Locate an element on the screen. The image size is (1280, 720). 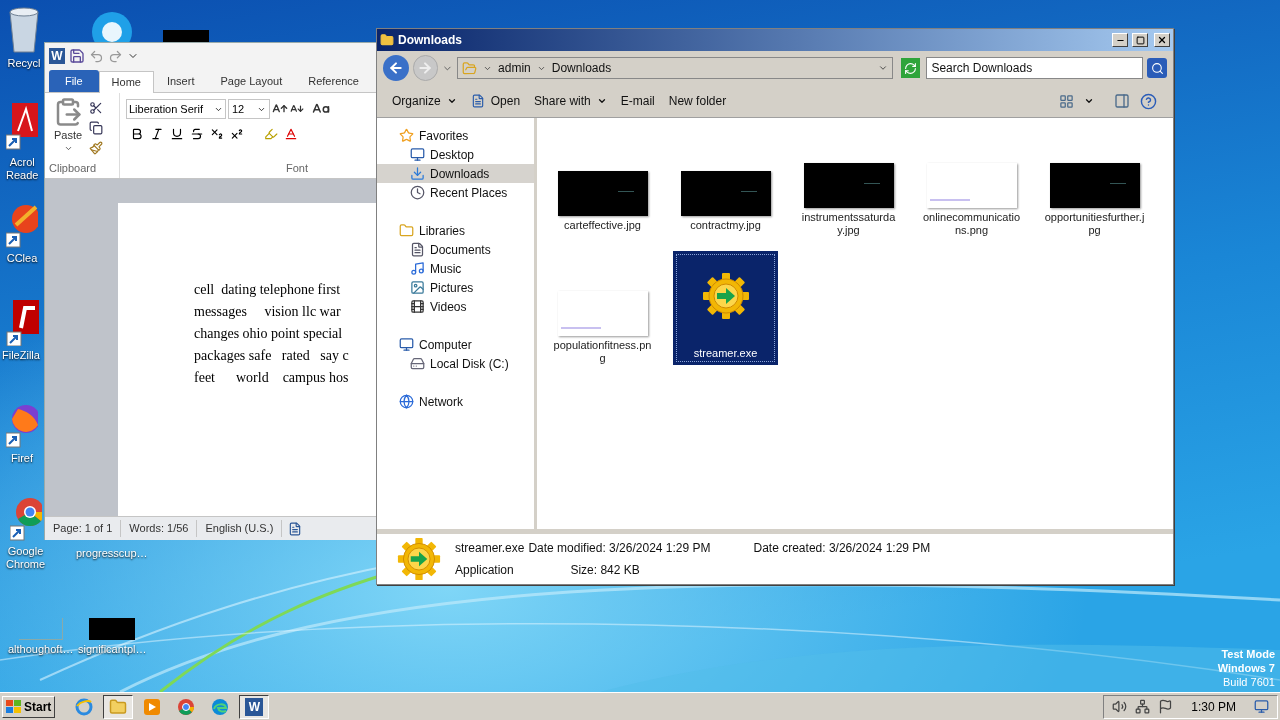
show-desktop-icon is located at coordinates (1261, 706).